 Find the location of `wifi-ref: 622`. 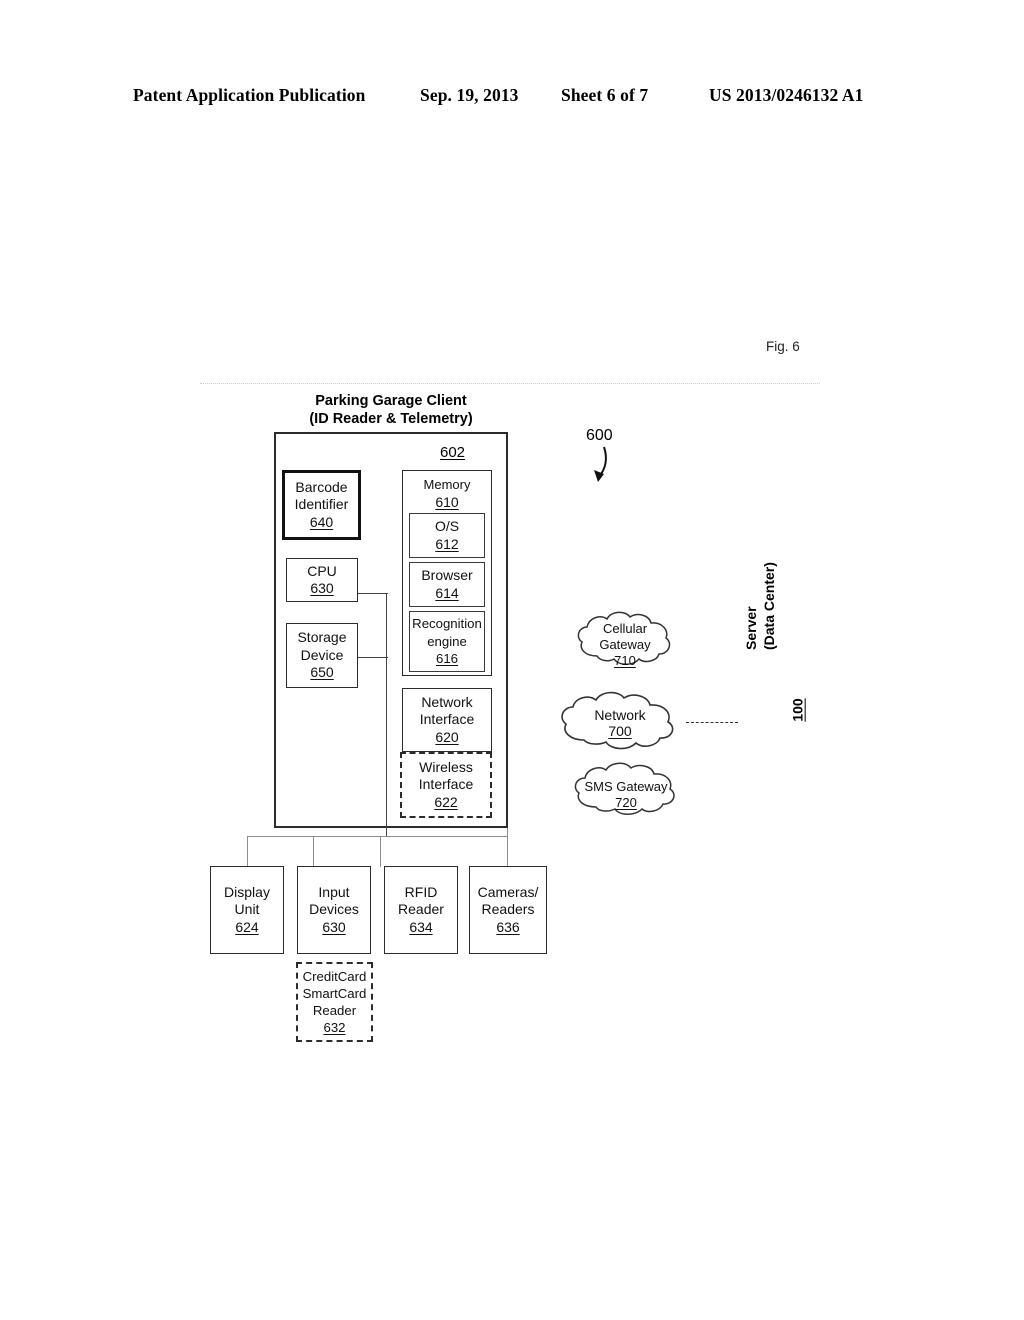

wifi-ref: 622 is located at coordinates (446, 801).